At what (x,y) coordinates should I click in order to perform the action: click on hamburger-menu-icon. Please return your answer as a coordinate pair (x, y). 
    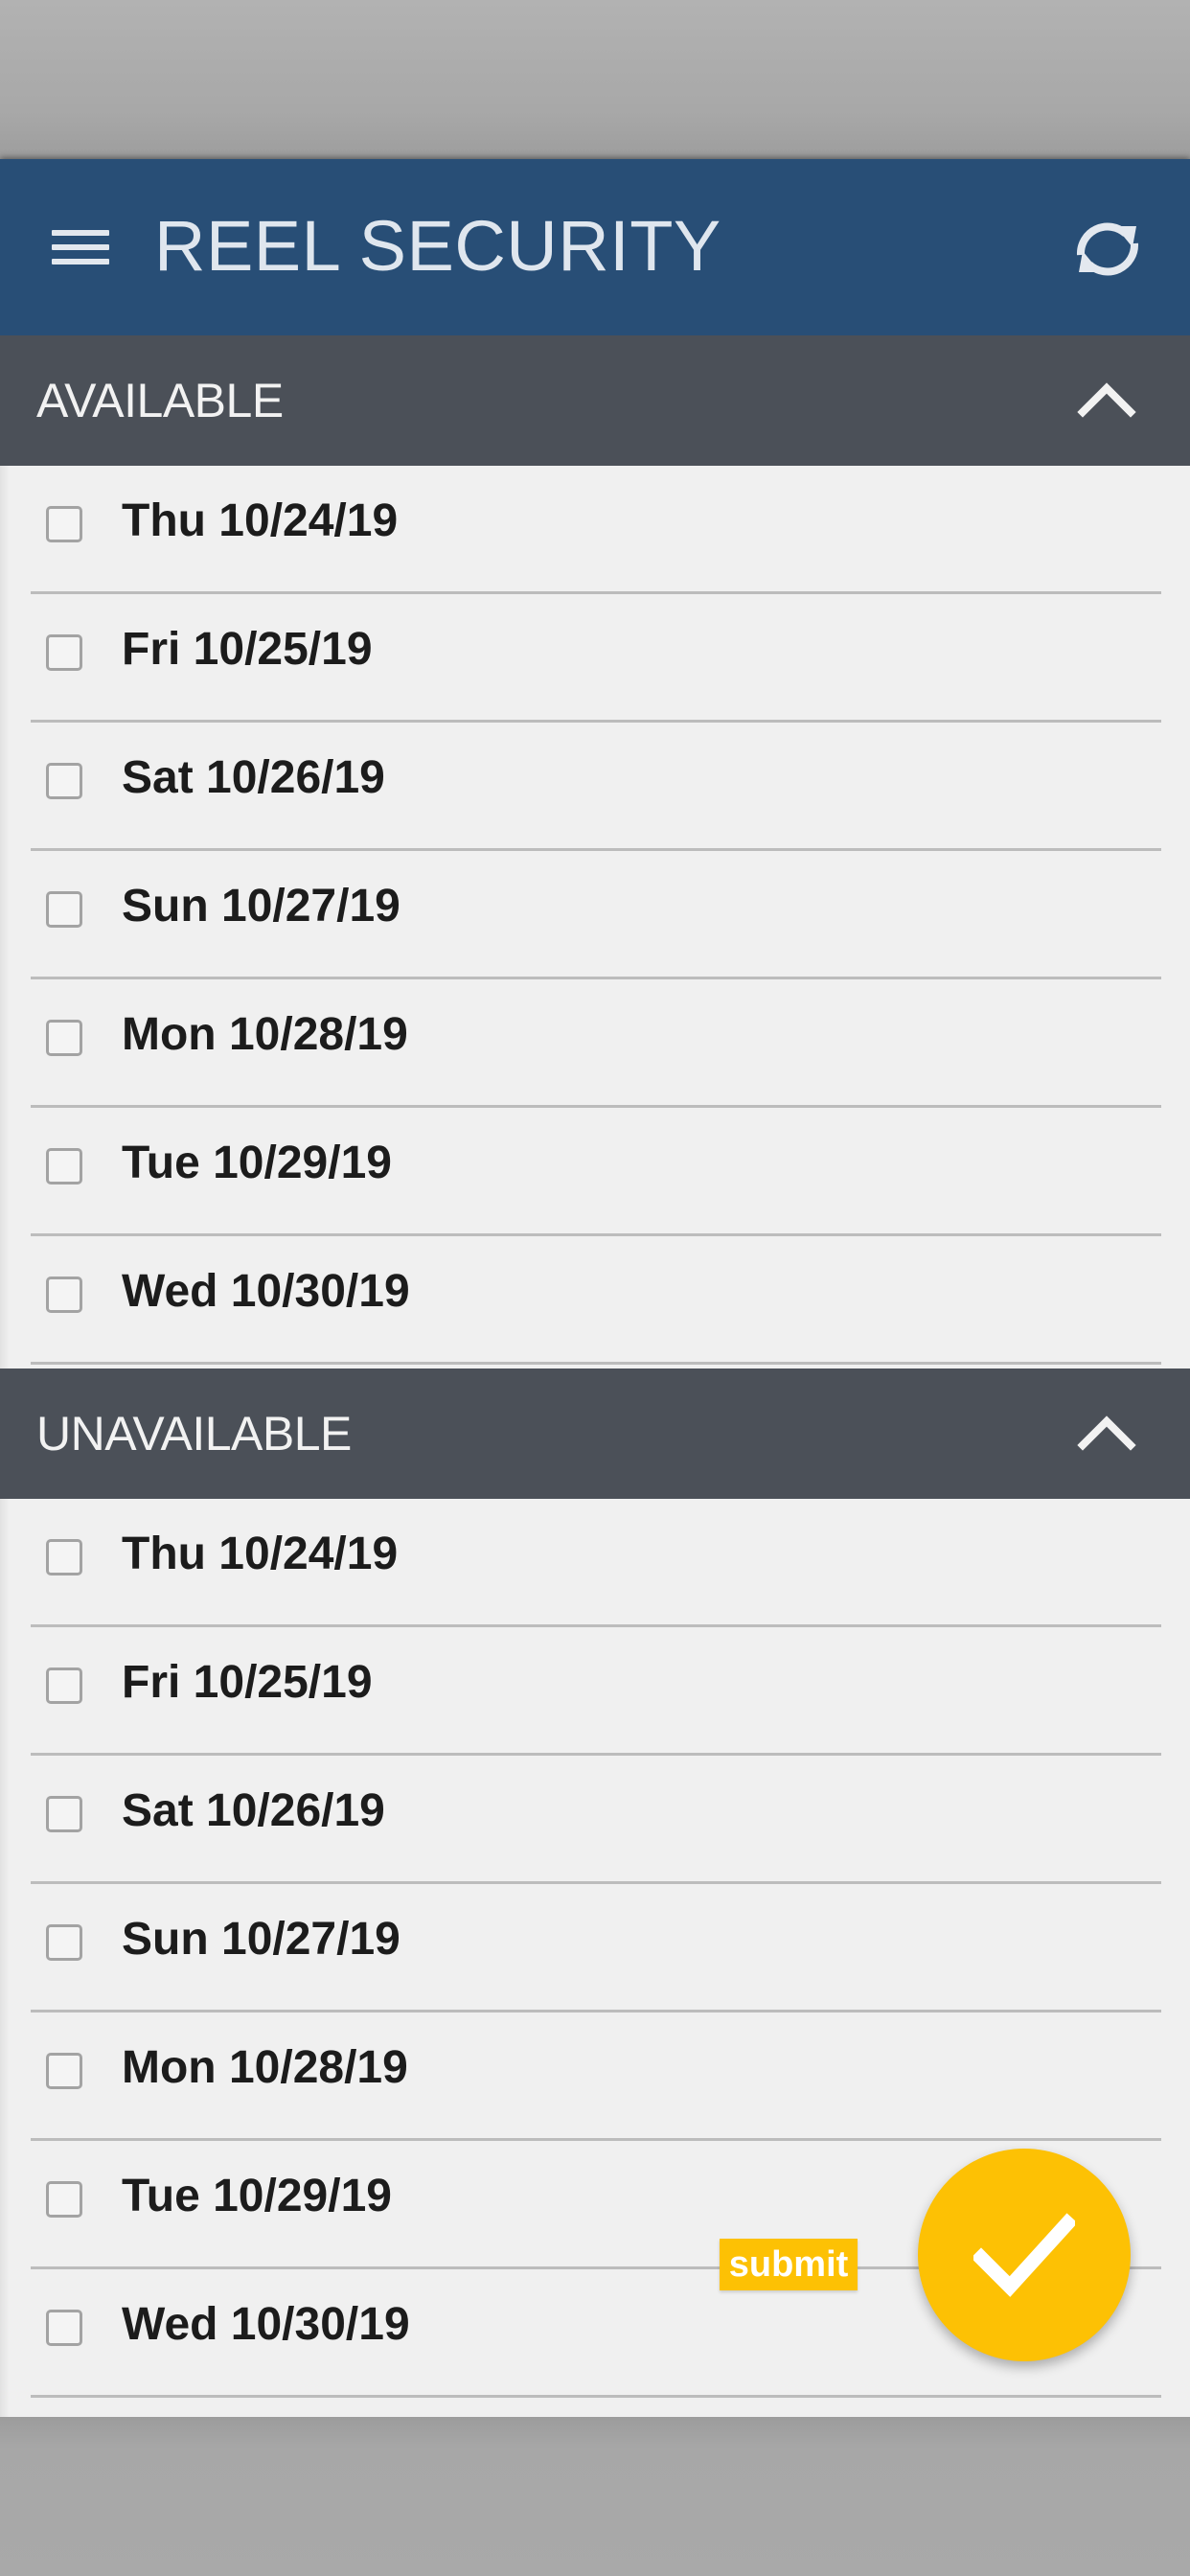
    Looking at the image, I should click on (81, 247).